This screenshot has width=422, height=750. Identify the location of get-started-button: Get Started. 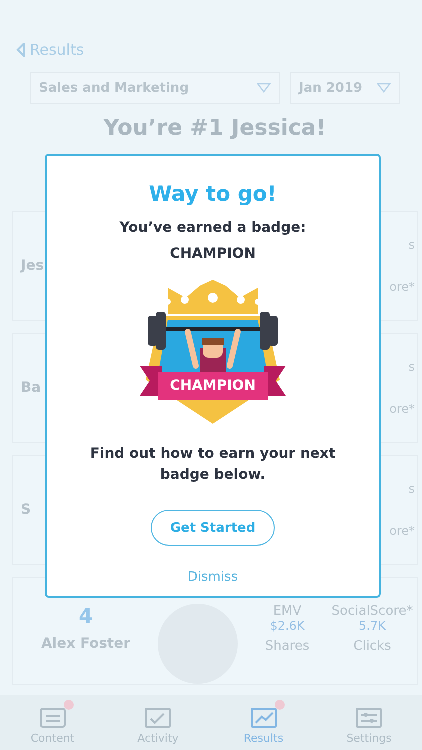
(213, 528).